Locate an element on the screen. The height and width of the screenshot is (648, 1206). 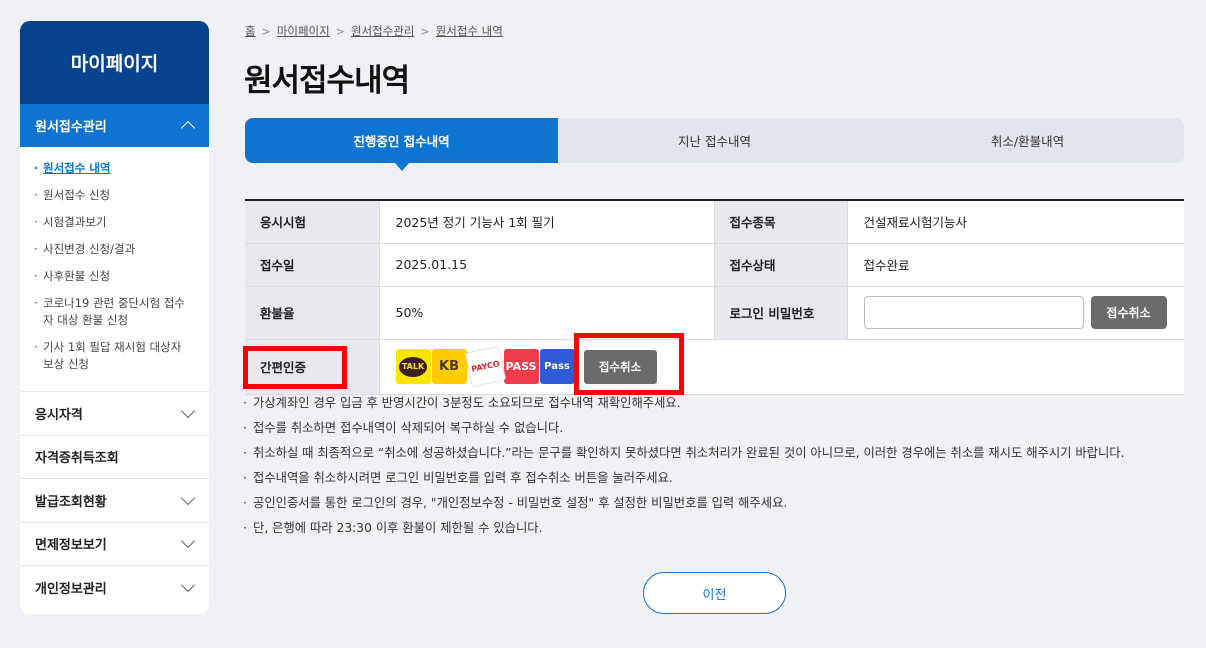
sidebar-item-exam-results: 시험결과보기 is located at coordinates (114, 222).